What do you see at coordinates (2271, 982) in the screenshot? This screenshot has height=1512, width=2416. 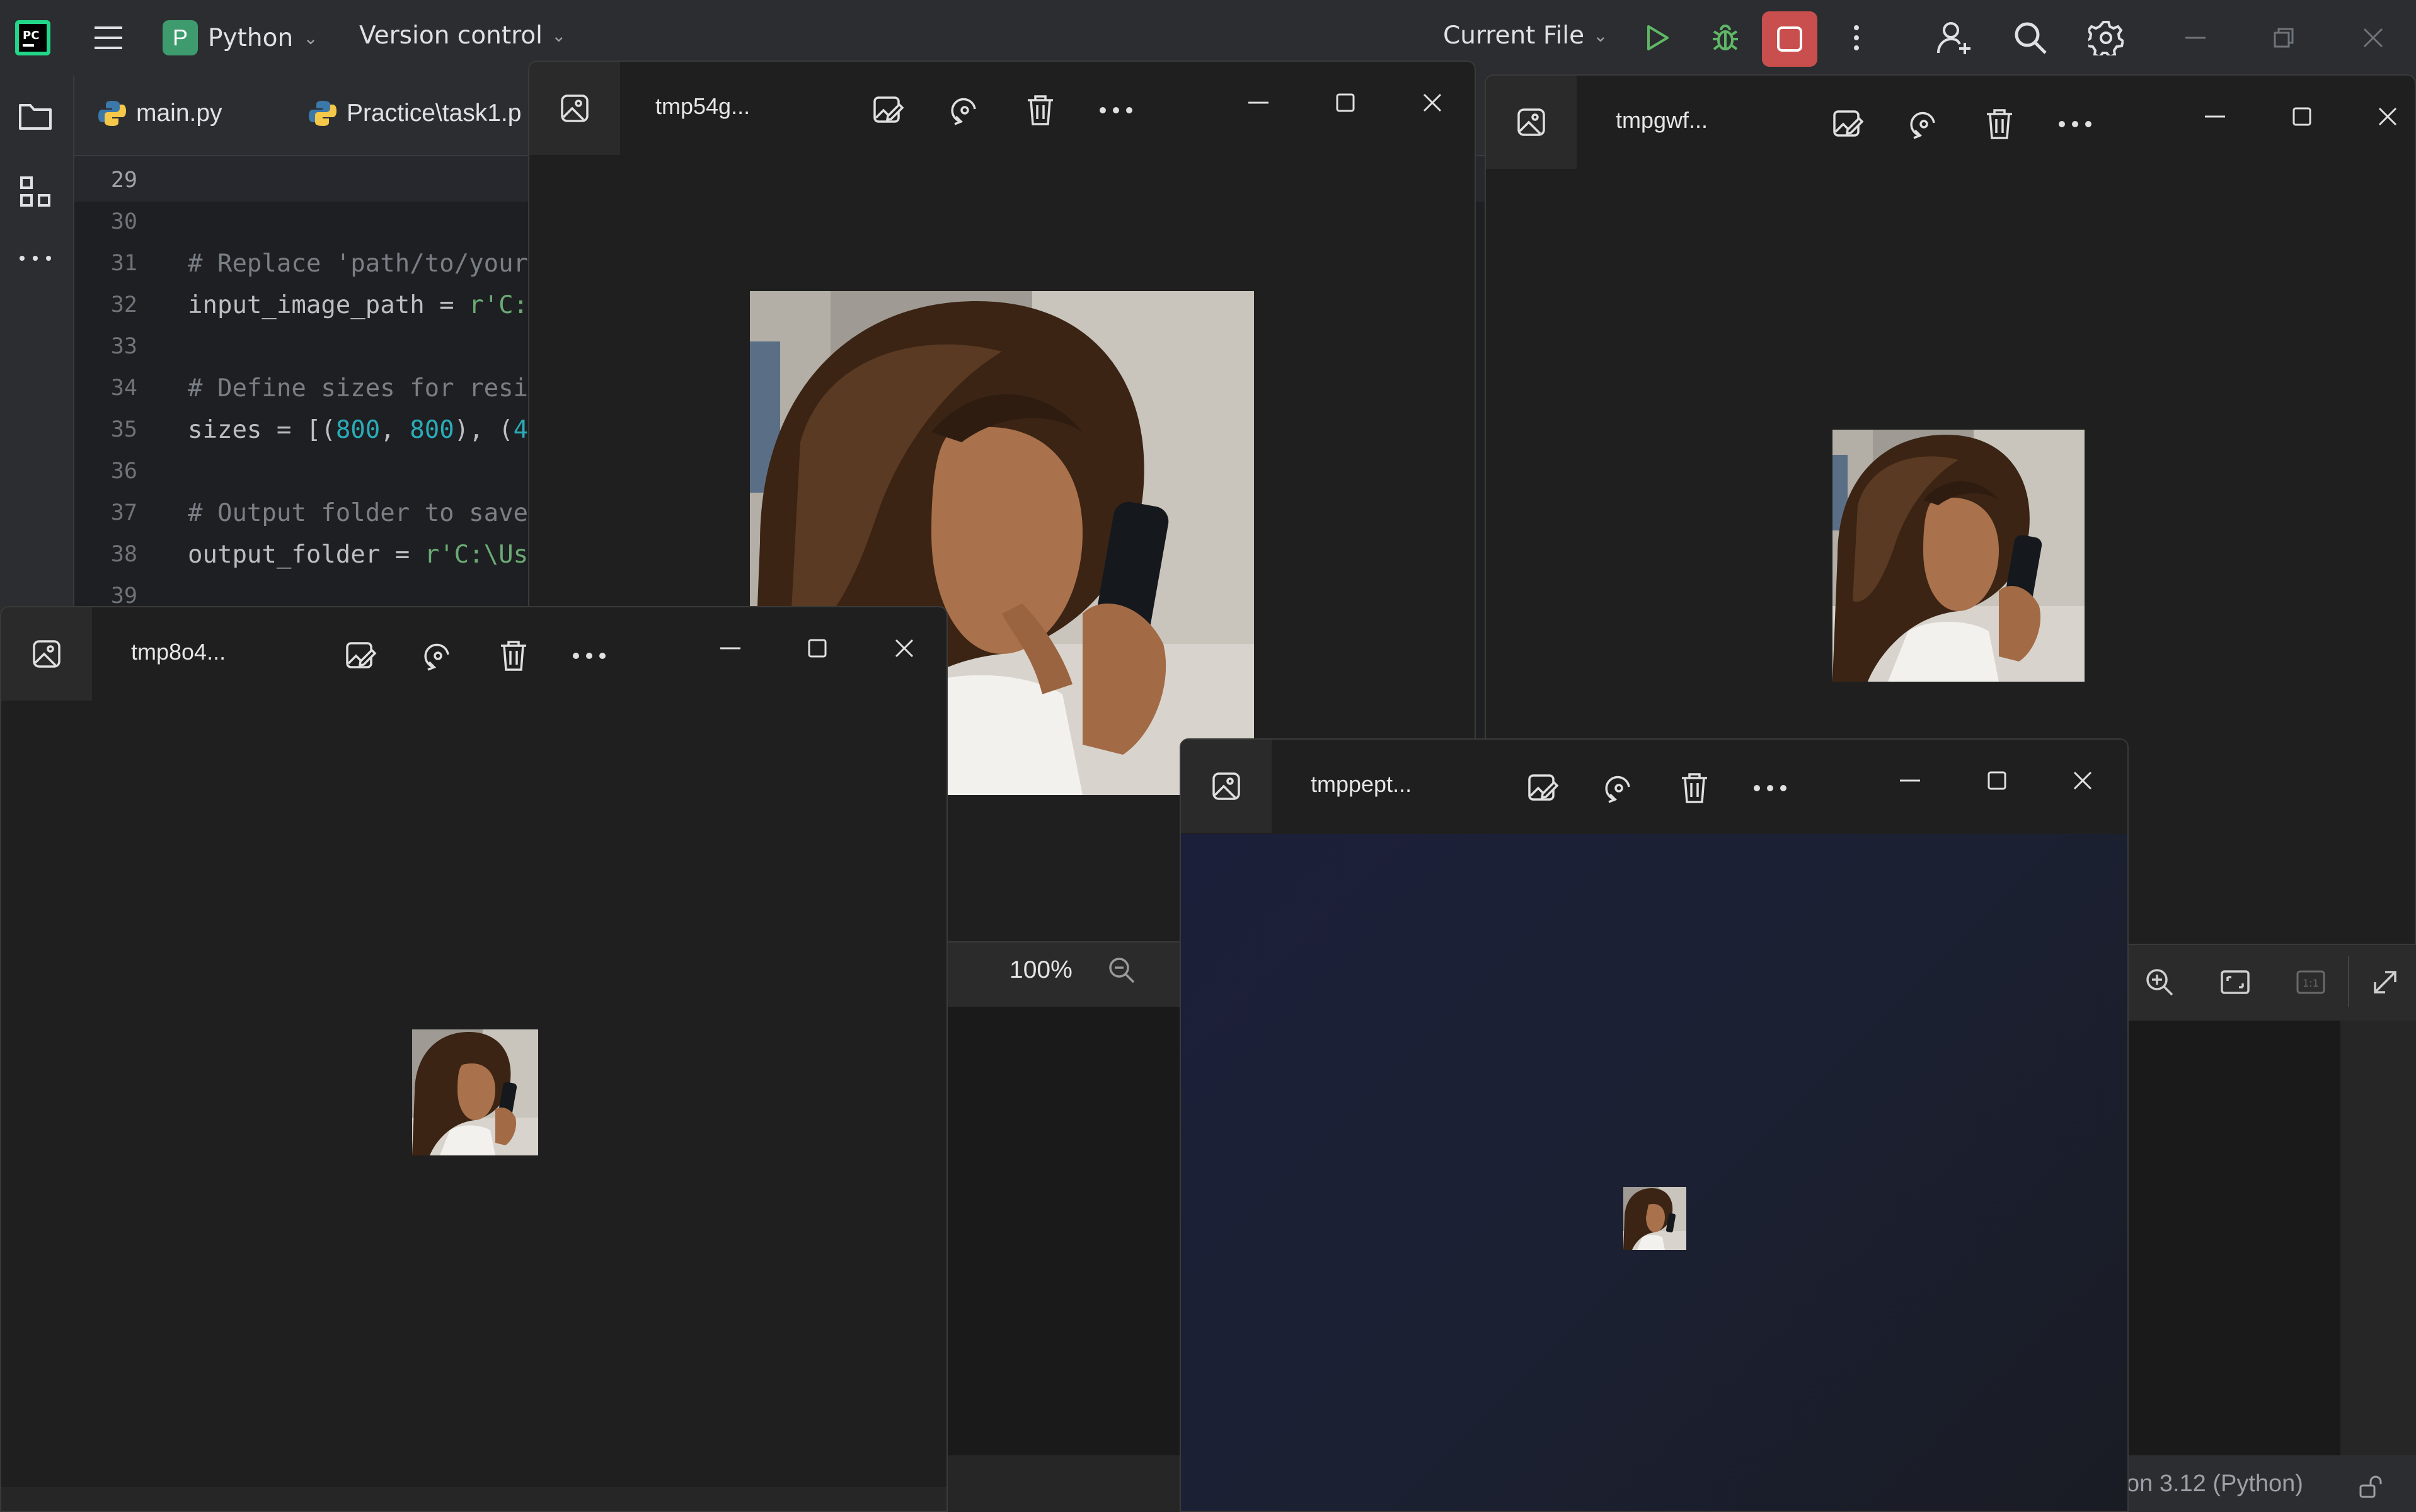 I see `zoom-toolbar-right: 1:1` at bounding box center [2271, 982].